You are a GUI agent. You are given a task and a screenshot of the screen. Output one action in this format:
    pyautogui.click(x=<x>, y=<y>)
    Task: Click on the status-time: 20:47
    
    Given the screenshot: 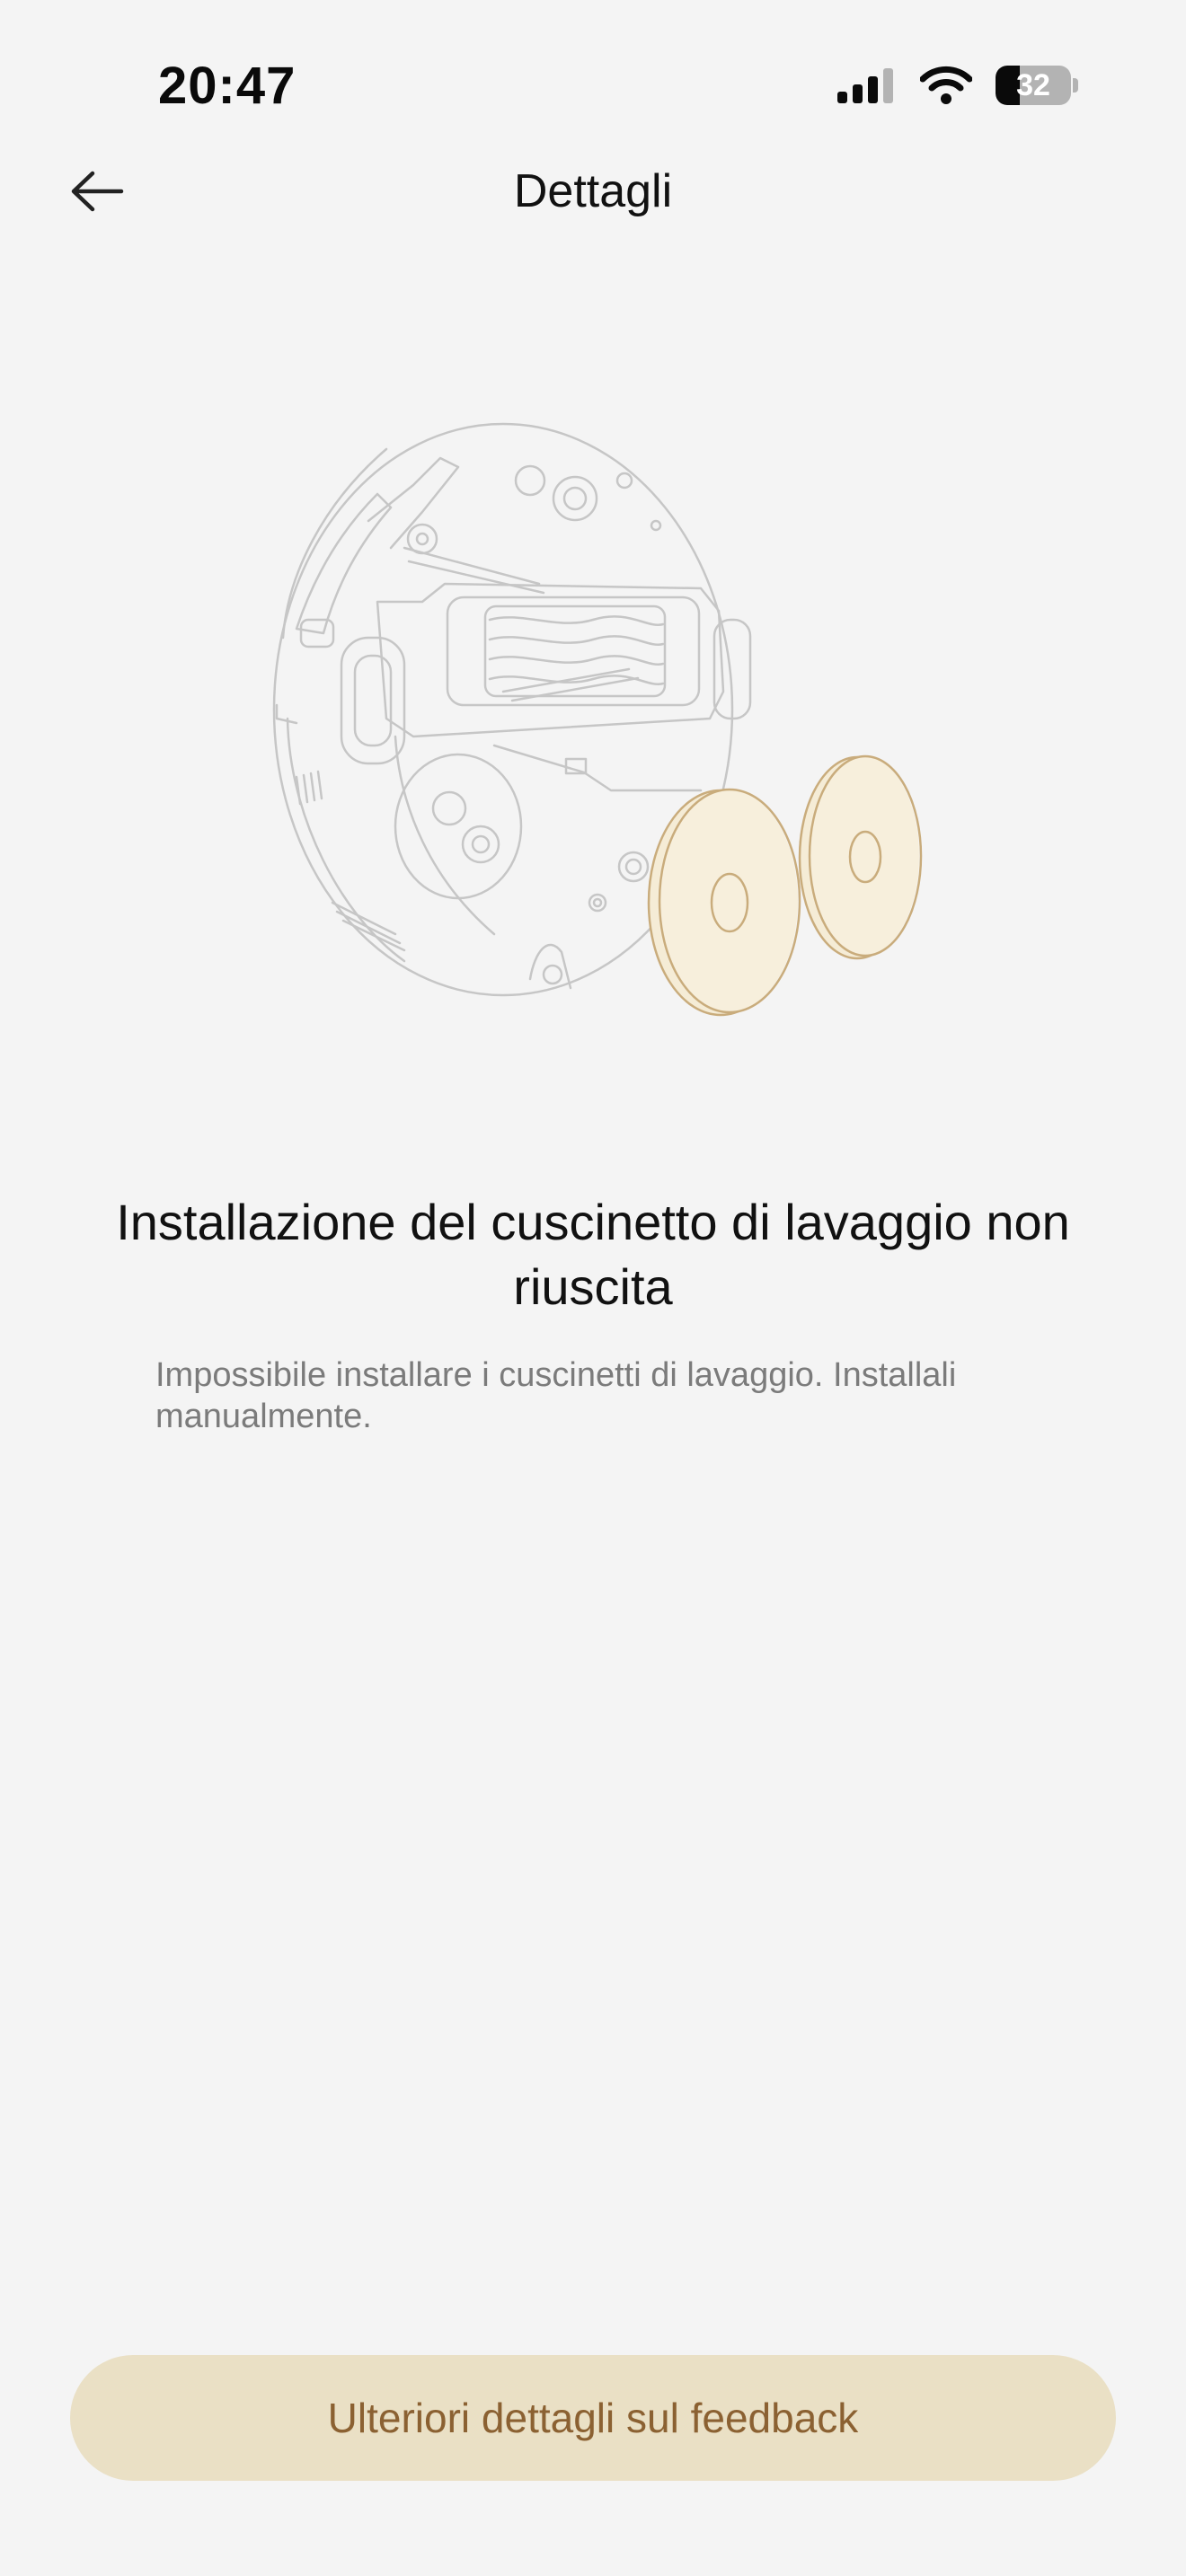 What is the action you would take?
    pyautogui.click(x=227, y=86)
    